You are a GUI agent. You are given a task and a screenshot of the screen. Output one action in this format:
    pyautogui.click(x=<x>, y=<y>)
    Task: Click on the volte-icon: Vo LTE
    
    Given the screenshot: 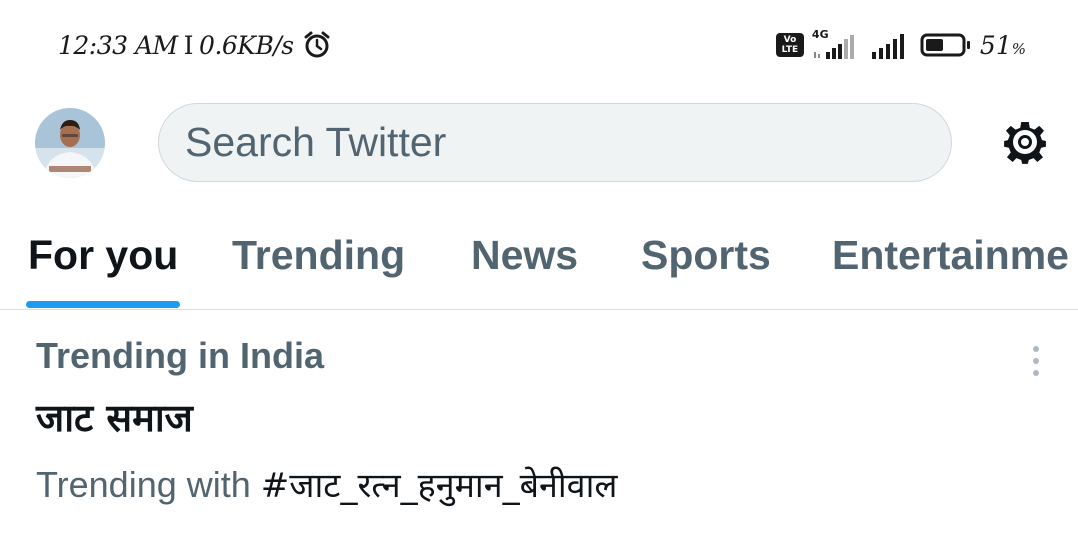 What is the action you would take?
    pyautogui.click(x=789, y=45)
    